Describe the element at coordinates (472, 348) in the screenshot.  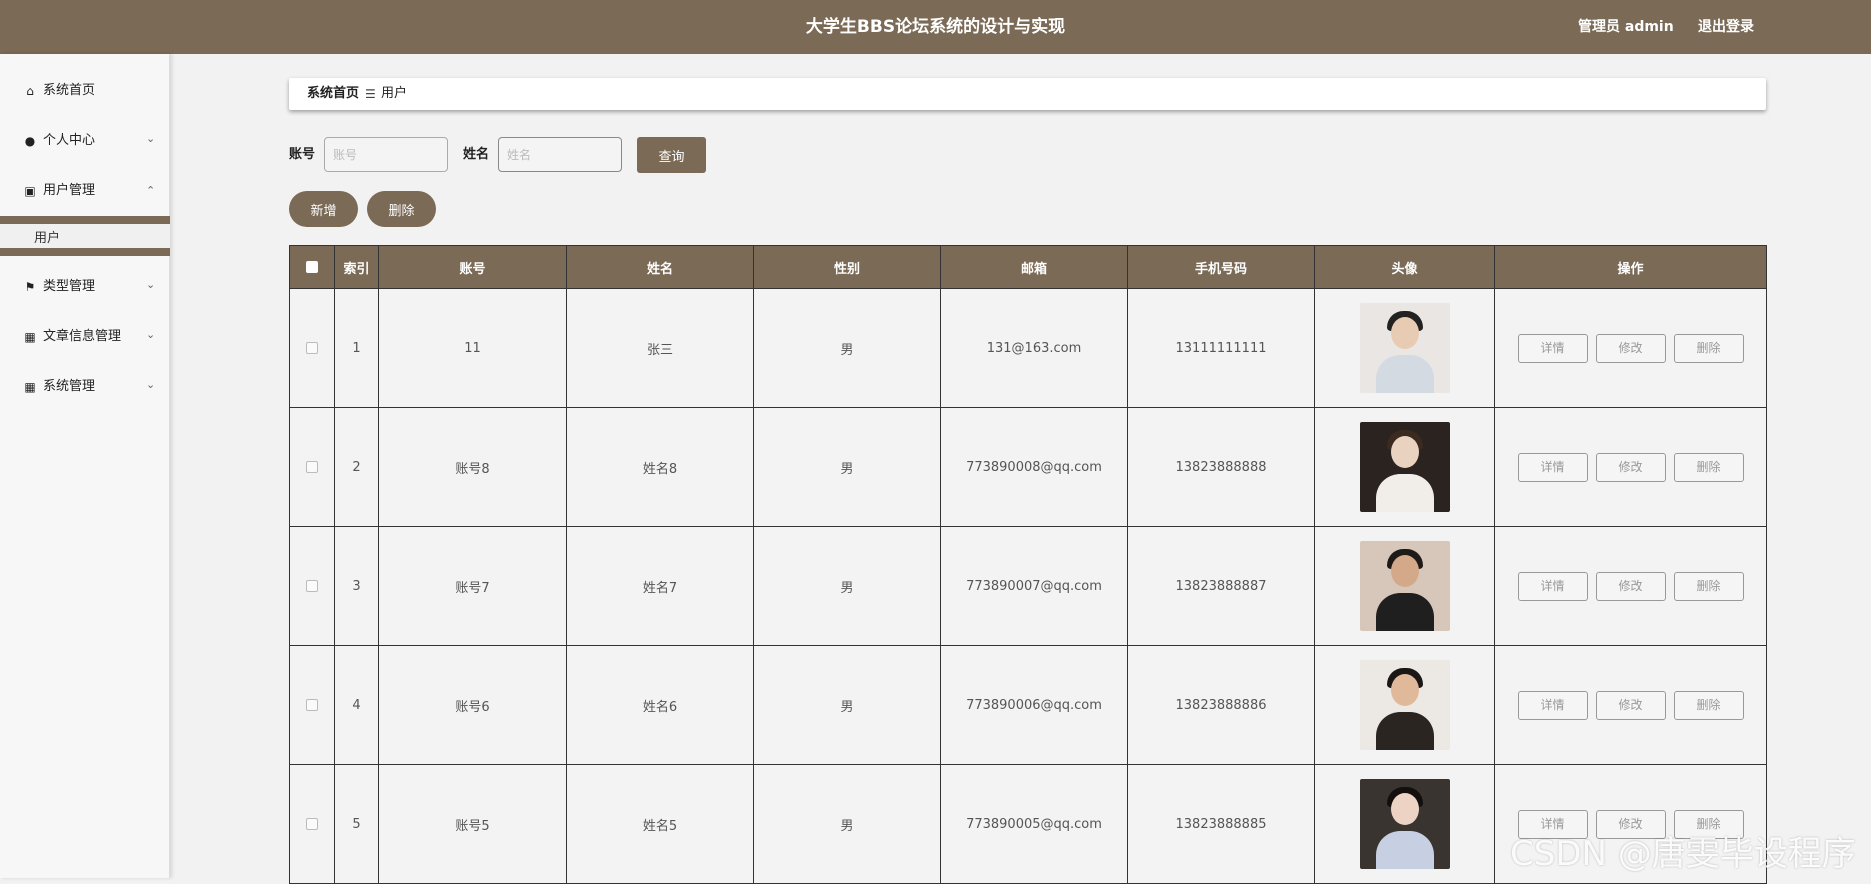
I see `cell-account: 11` at that location.